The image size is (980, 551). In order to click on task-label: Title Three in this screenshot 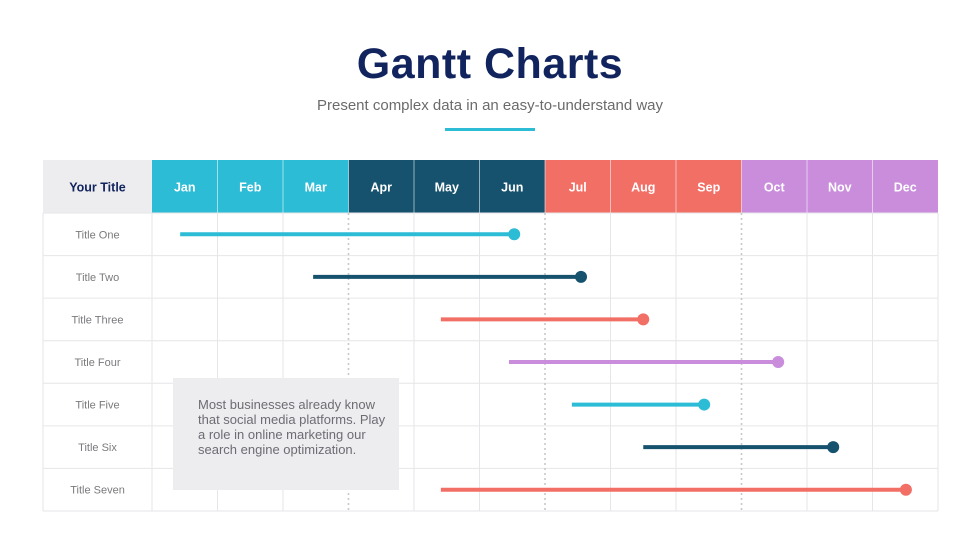, I will do `click(98, 320)`.